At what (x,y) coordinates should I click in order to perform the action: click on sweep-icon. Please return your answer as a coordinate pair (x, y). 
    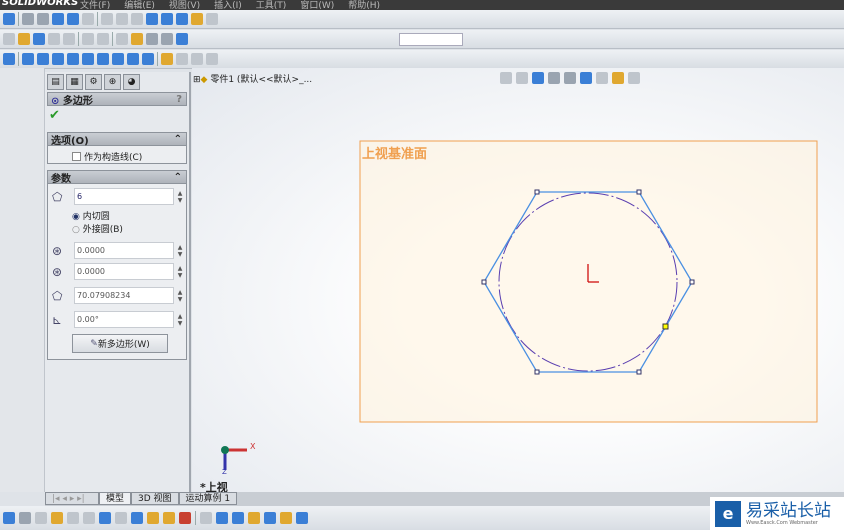
    Looking at the image, I should click on (197, 59).